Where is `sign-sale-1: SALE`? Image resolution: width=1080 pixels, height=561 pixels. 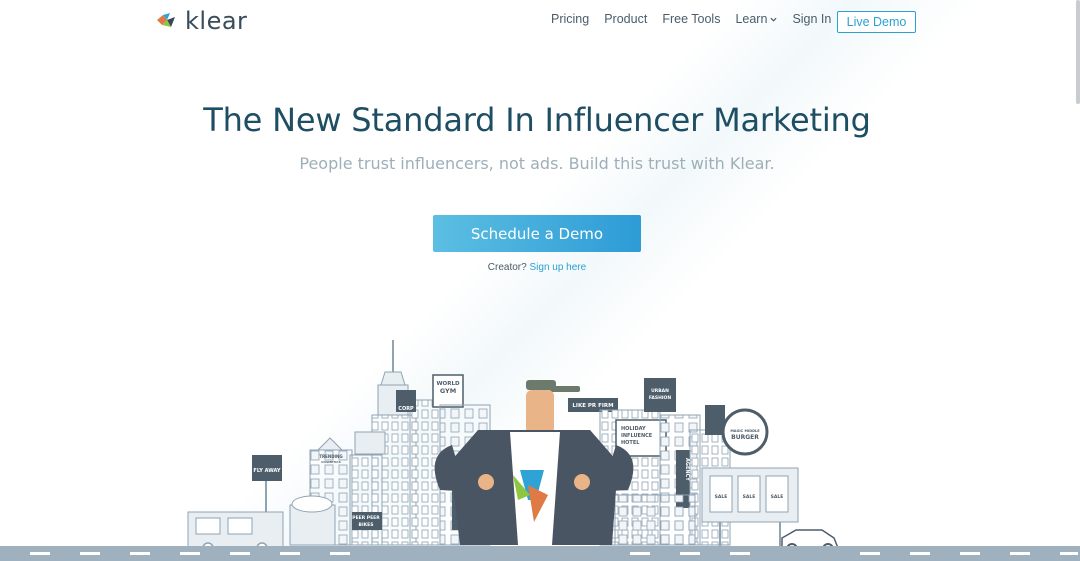 sign-sale-1: SALE is located at coordinates (721, 497).